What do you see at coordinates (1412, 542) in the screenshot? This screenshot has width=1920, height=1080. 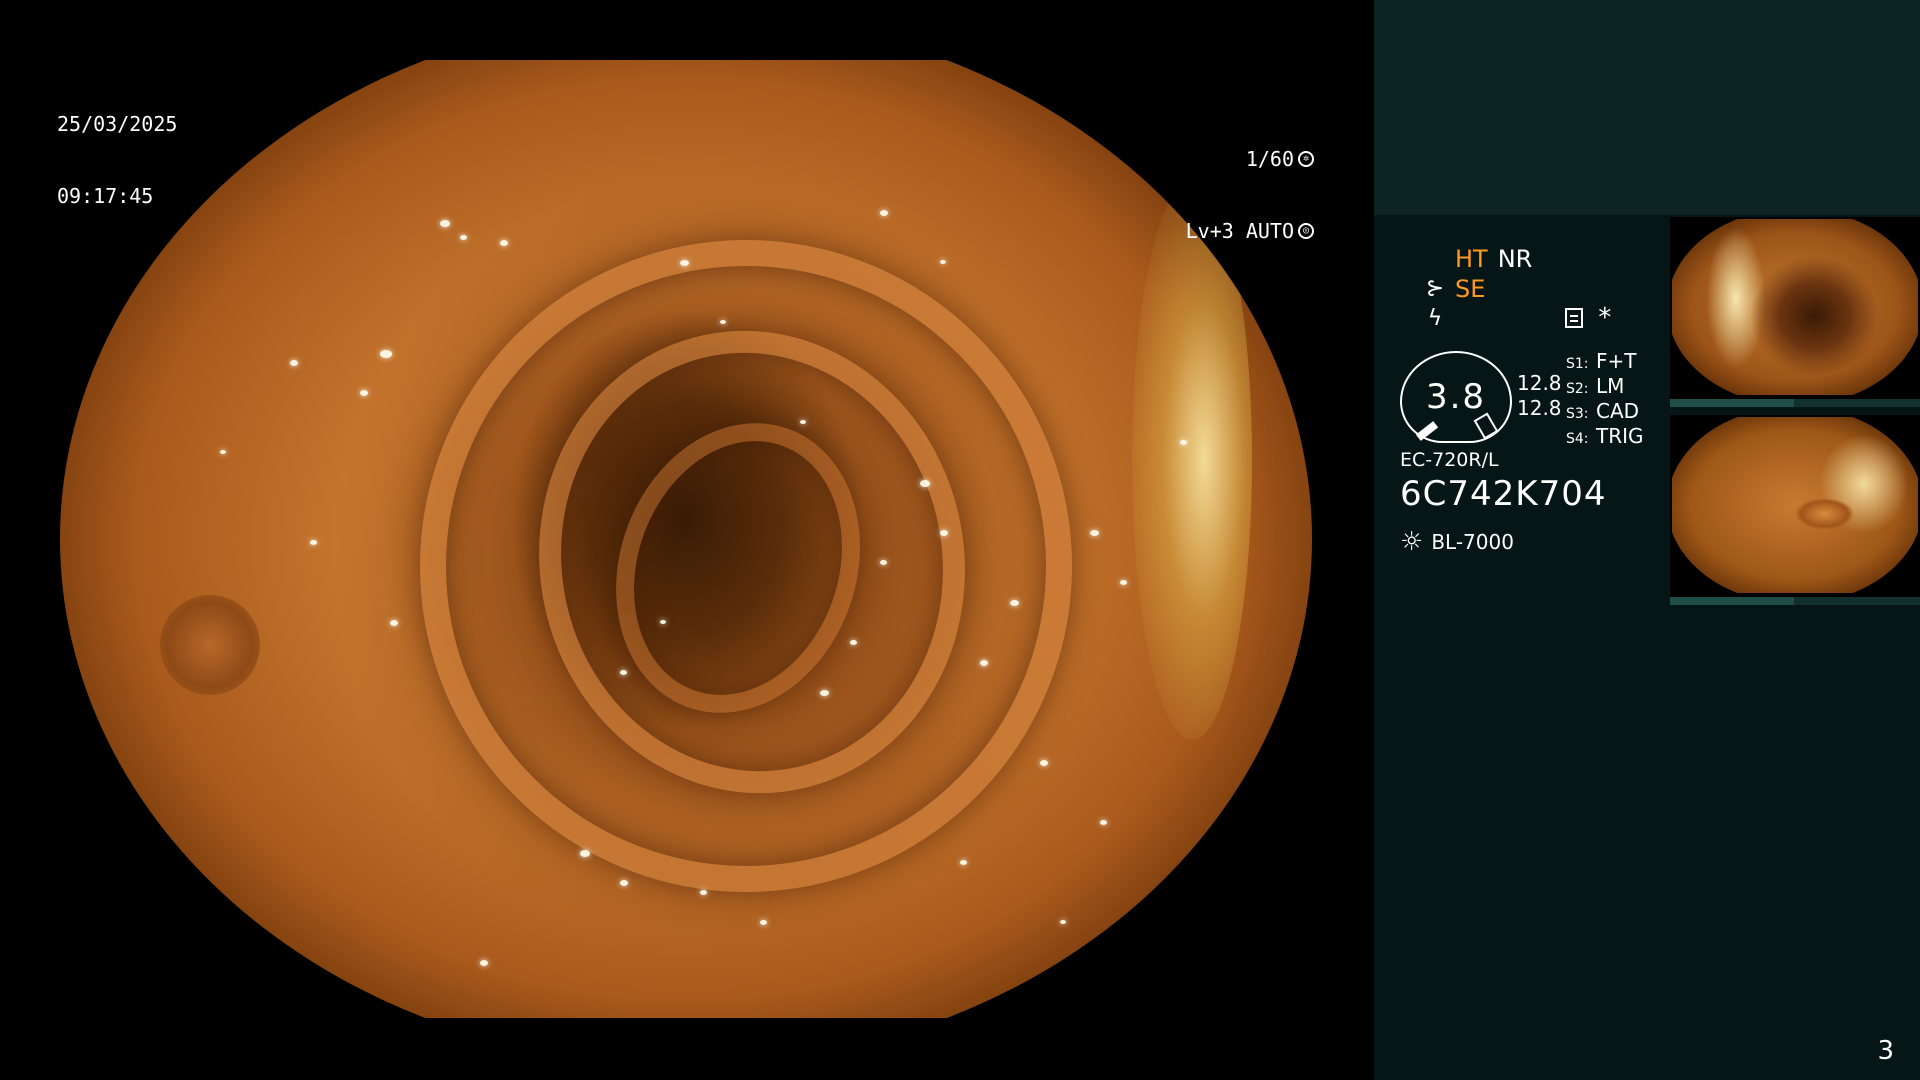 I see `sun-icon: ☼` at bounding box center [1412, 542].